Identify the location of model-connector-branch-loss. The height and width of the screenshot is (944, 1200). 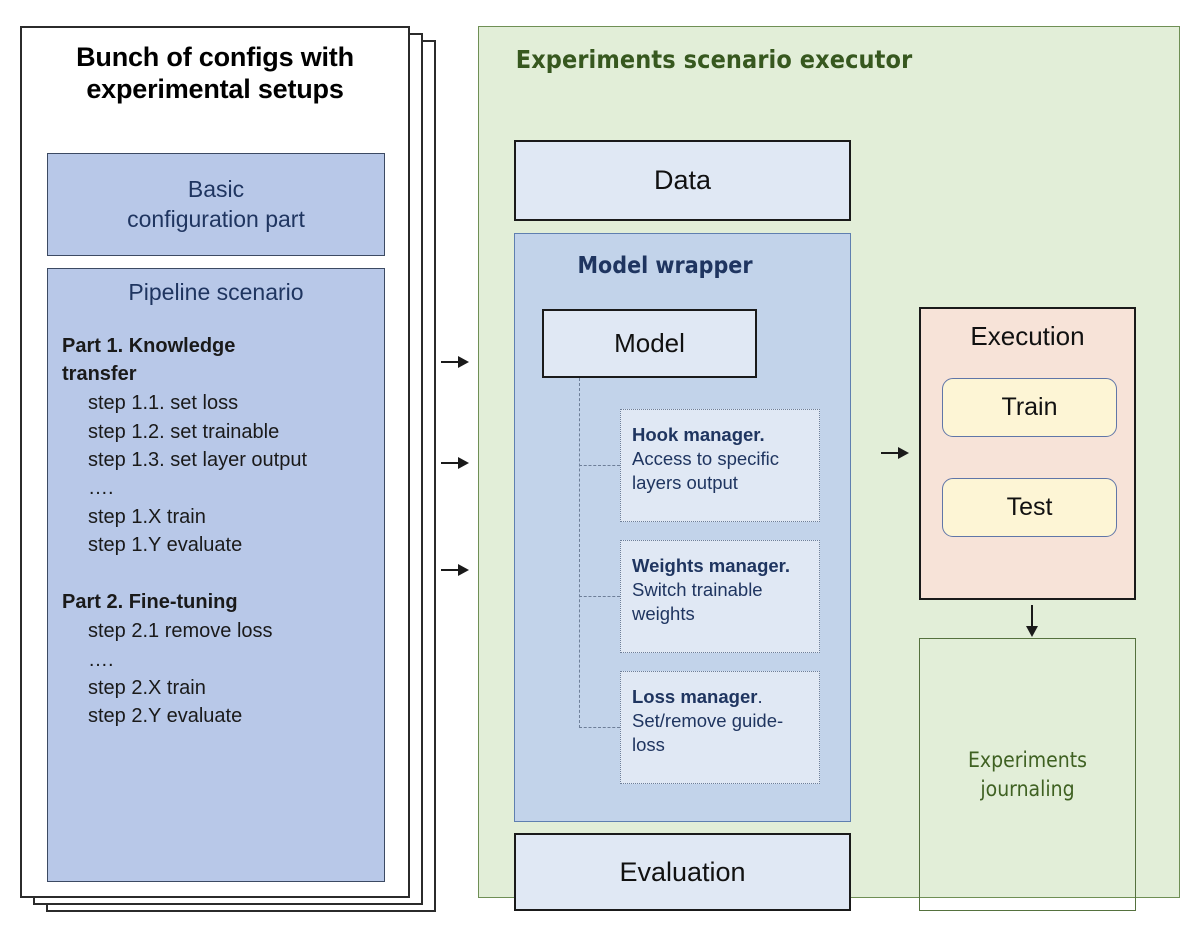
(599, 727).